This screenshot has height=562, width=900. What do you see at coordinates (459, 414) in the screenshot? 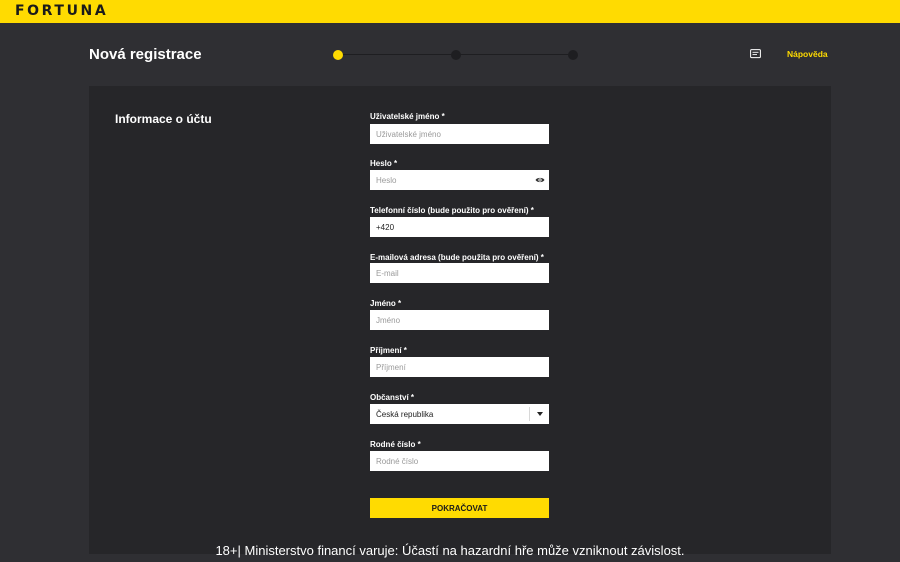
I see `citizenship-select: Česká republika` at bounding box center [459, 414].